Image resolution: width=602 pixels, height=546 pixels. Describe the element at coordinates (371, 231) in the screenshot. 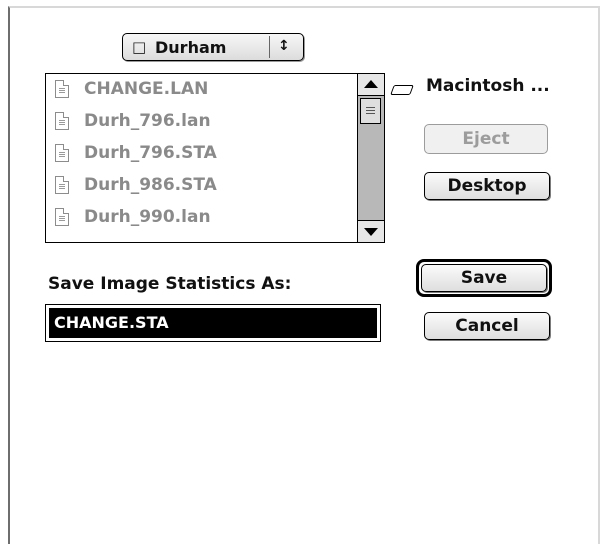

I see `scroll-down-arrow-icon` at that location.